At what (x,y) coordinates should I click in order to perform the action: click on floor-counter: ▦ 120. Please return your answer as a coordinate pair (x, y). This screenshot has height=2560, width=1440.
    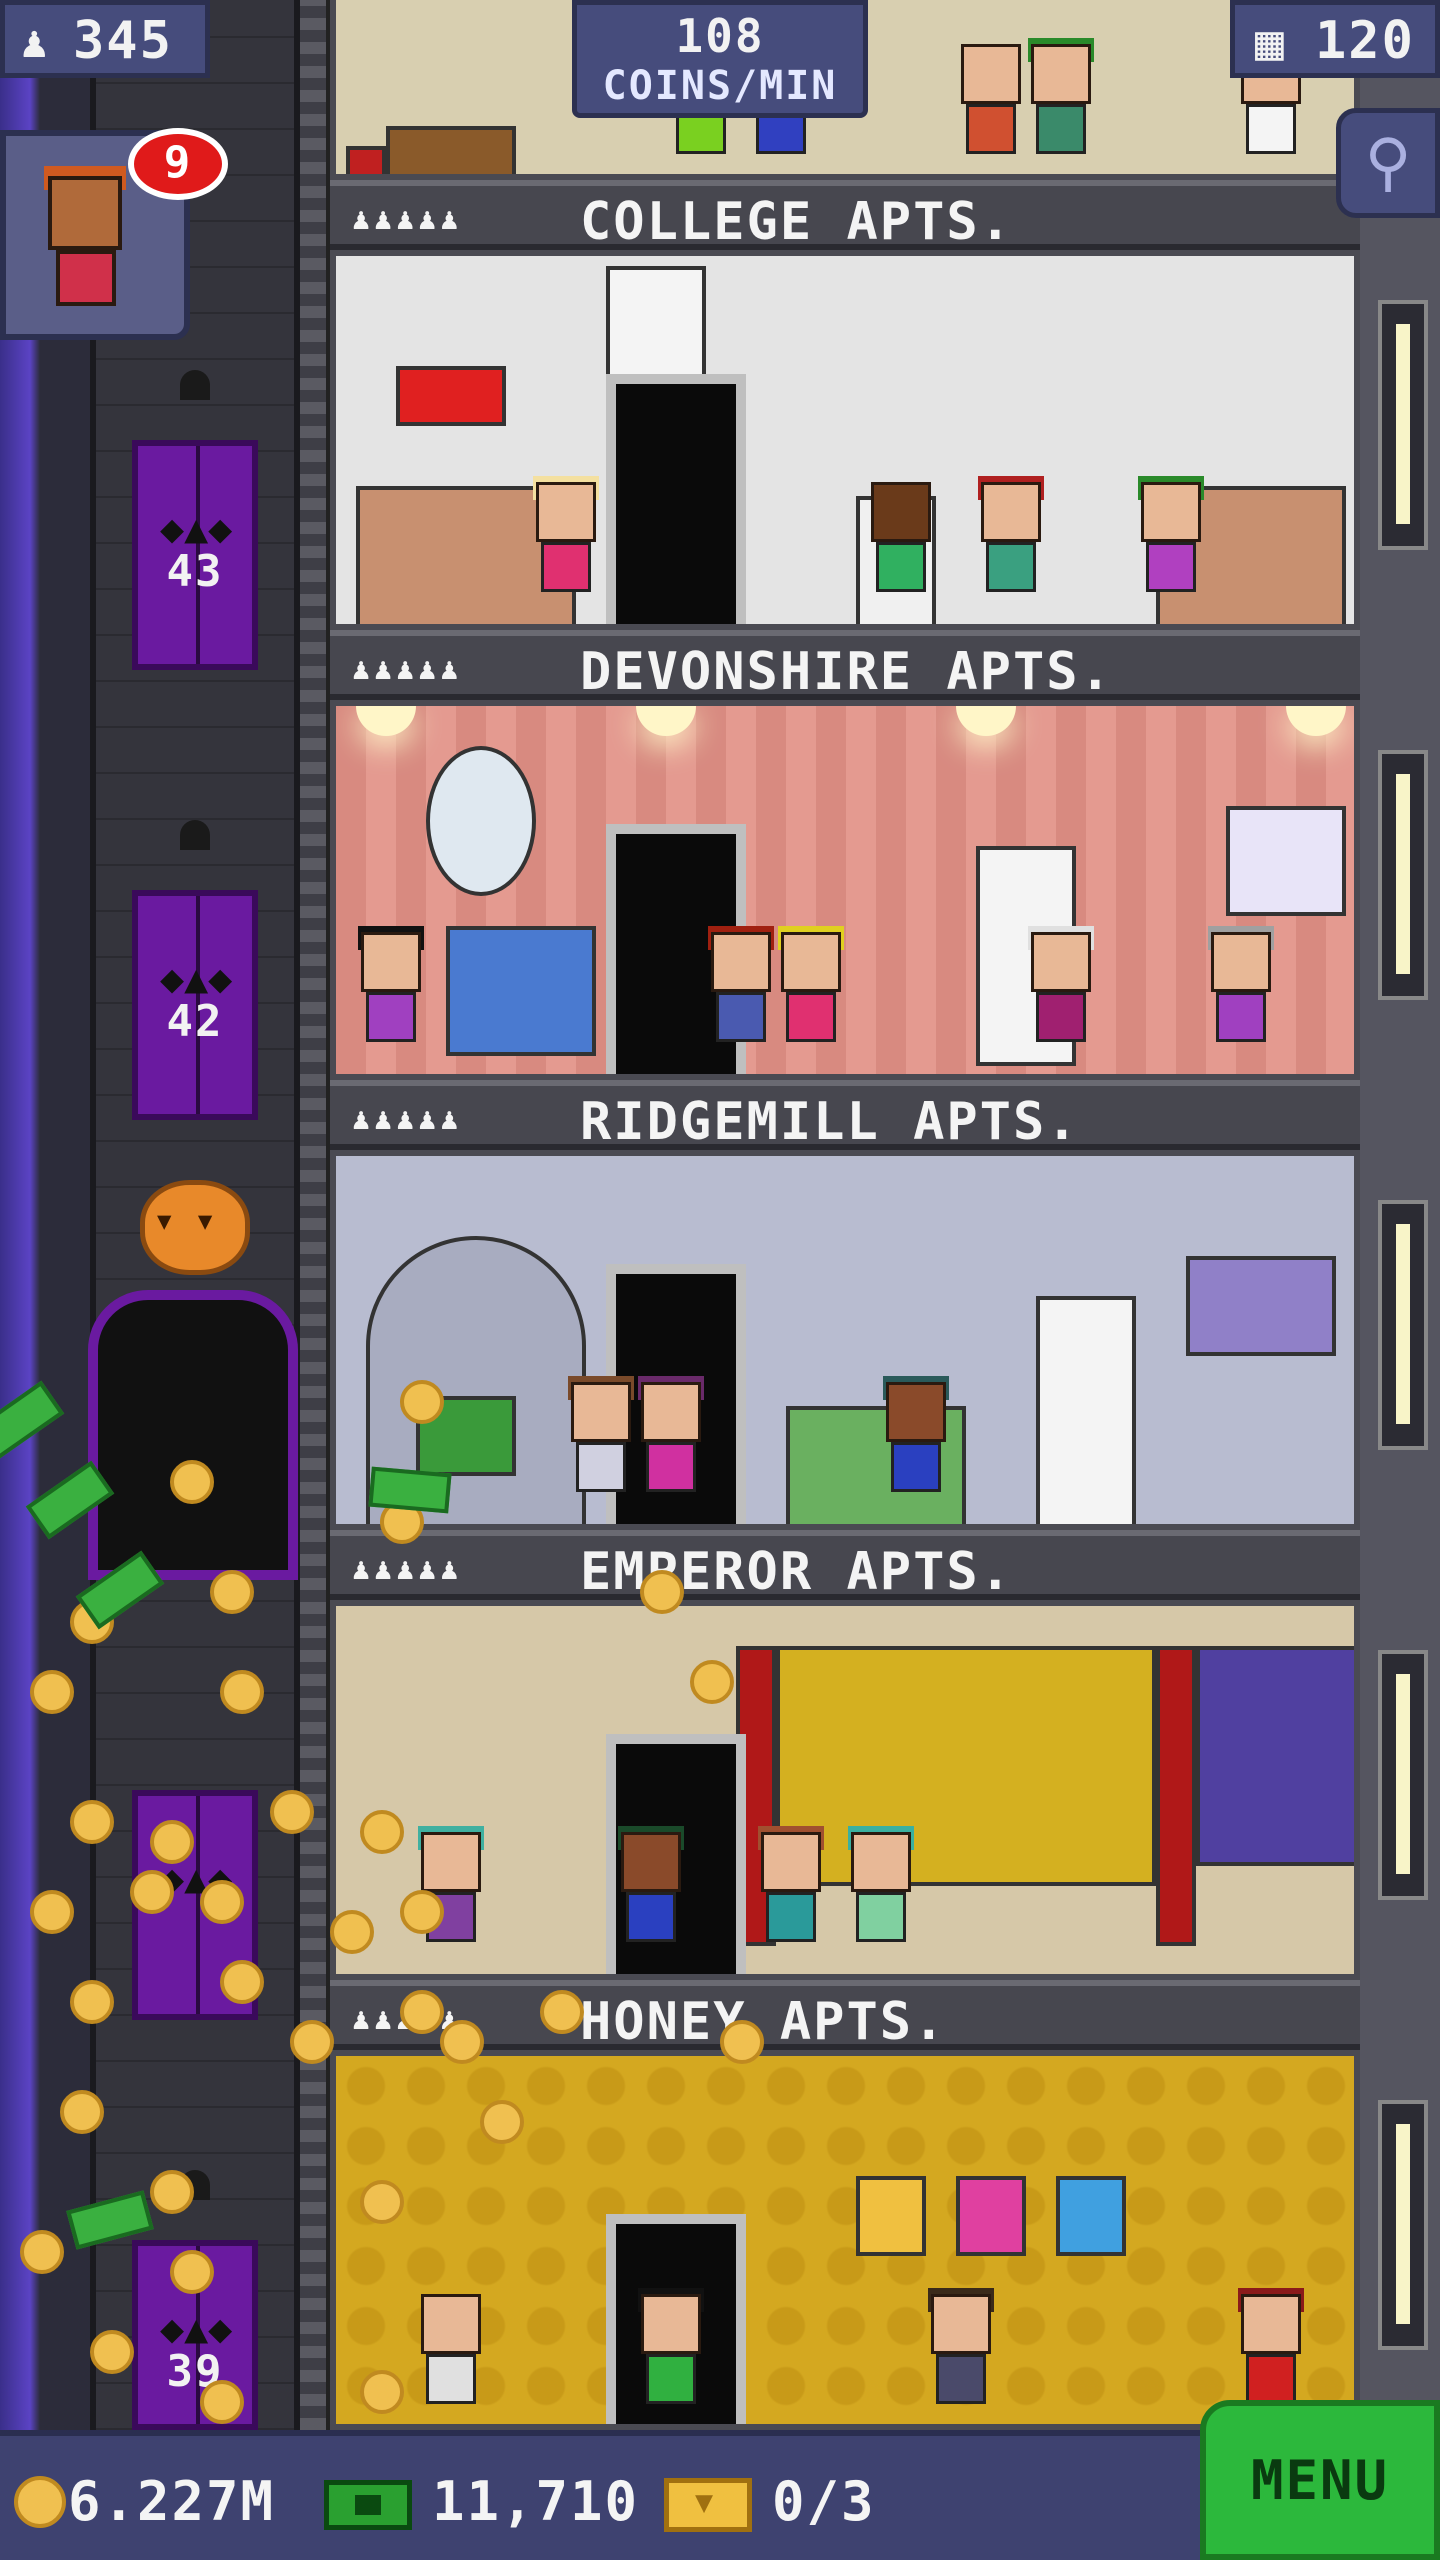
    Looking at the image, I should click on (1335, 39).